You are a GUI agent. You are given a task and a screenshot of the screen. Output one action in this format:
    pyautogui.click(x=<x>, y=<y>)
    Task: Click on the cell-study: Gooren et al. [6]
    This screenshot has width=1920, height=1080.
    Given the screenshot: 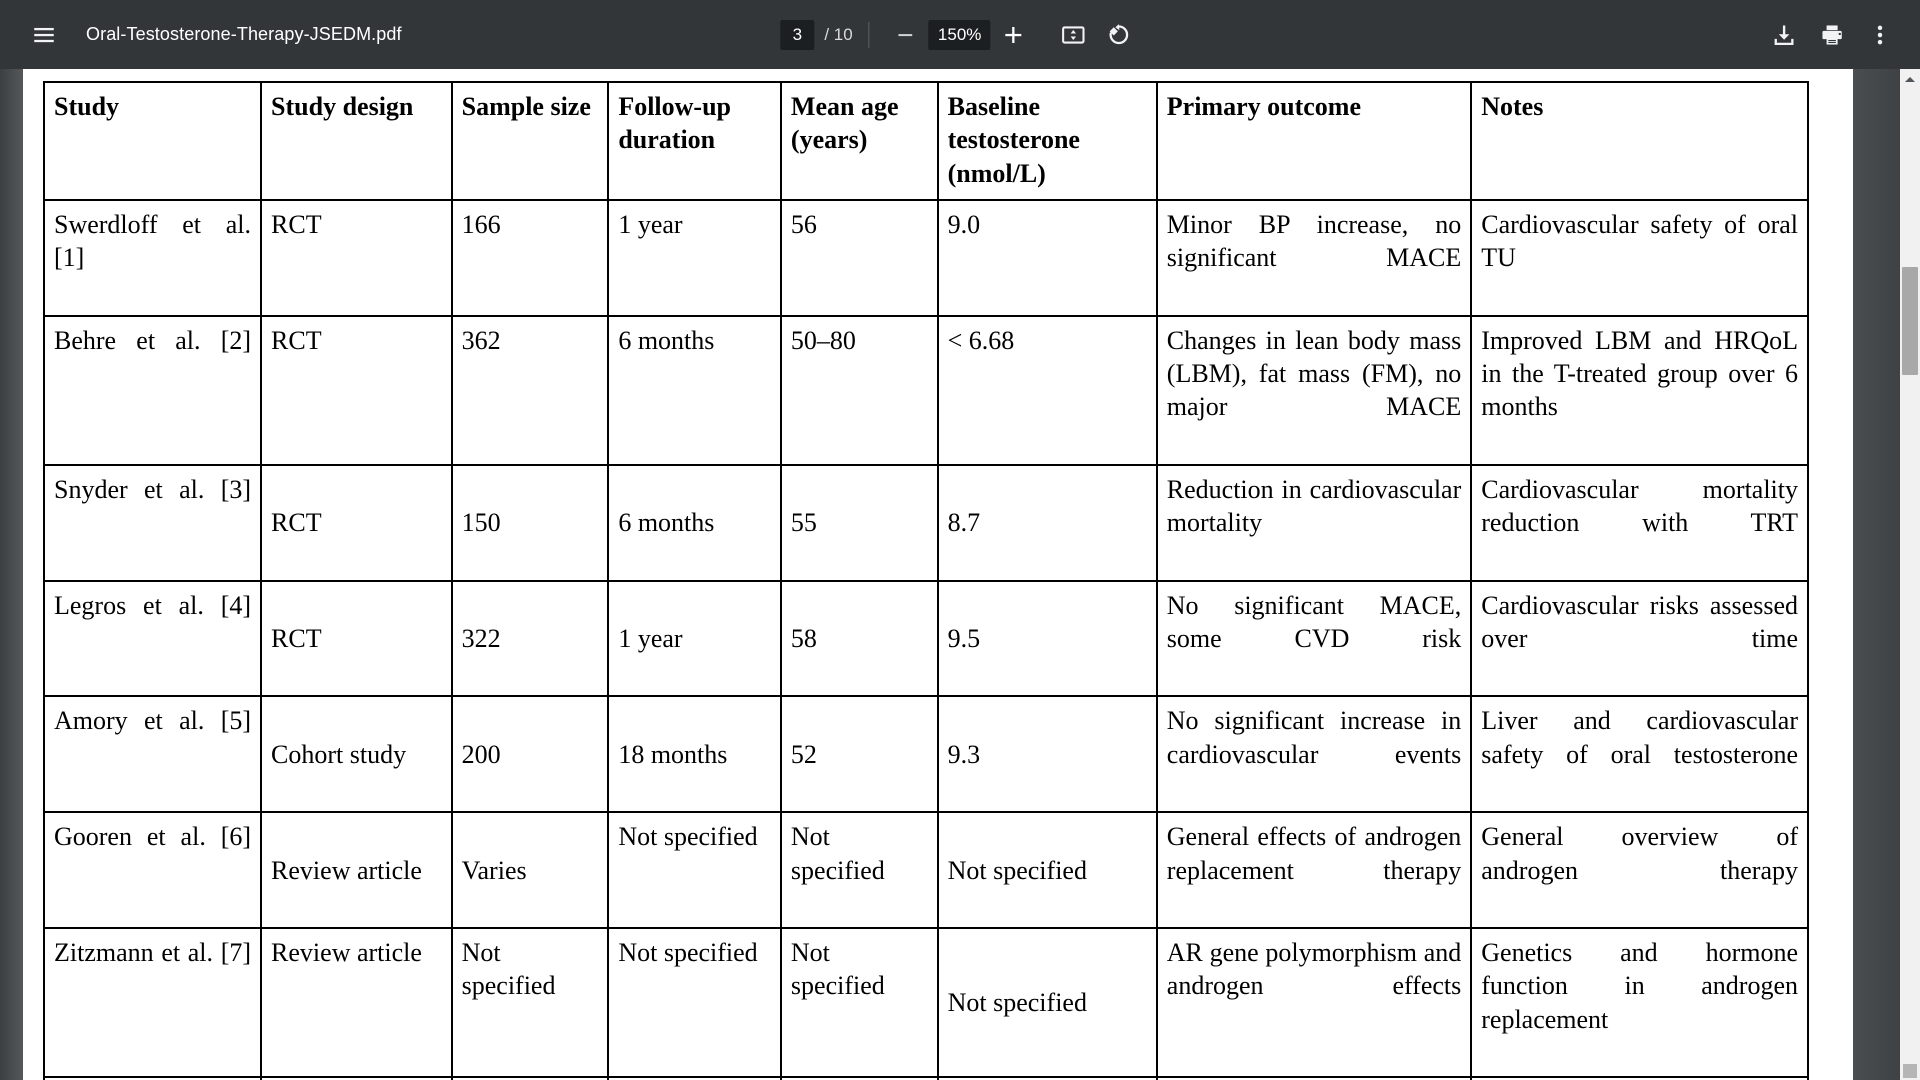 What is the action you would take?
    pyautogui.click(x=152, y=870)
    